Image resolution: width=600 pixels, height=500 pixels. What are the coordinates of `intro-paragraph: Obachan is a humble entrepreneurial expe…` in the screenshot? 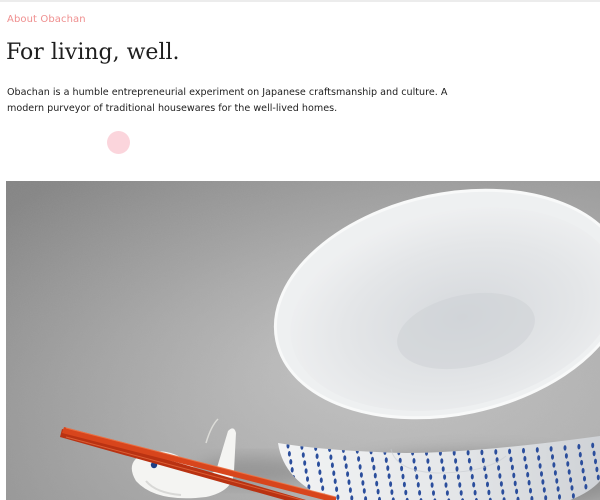 It's located at (227, 100).